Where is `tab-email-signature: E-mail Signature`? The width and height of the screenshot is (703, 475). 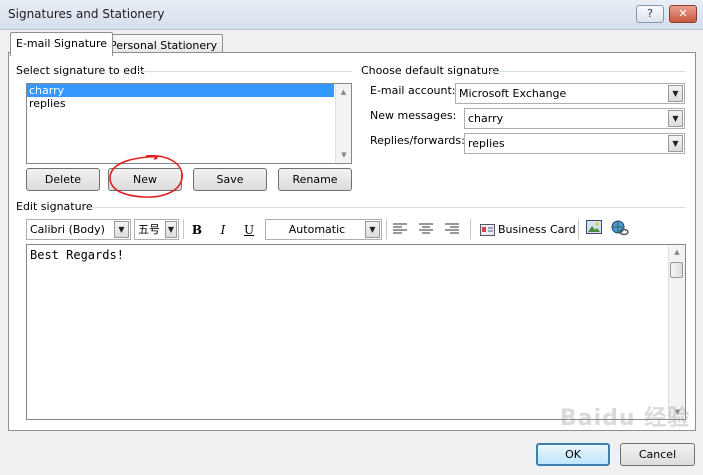 tab-email-signature: E-mail Signature is located at coordinates (62, 44).